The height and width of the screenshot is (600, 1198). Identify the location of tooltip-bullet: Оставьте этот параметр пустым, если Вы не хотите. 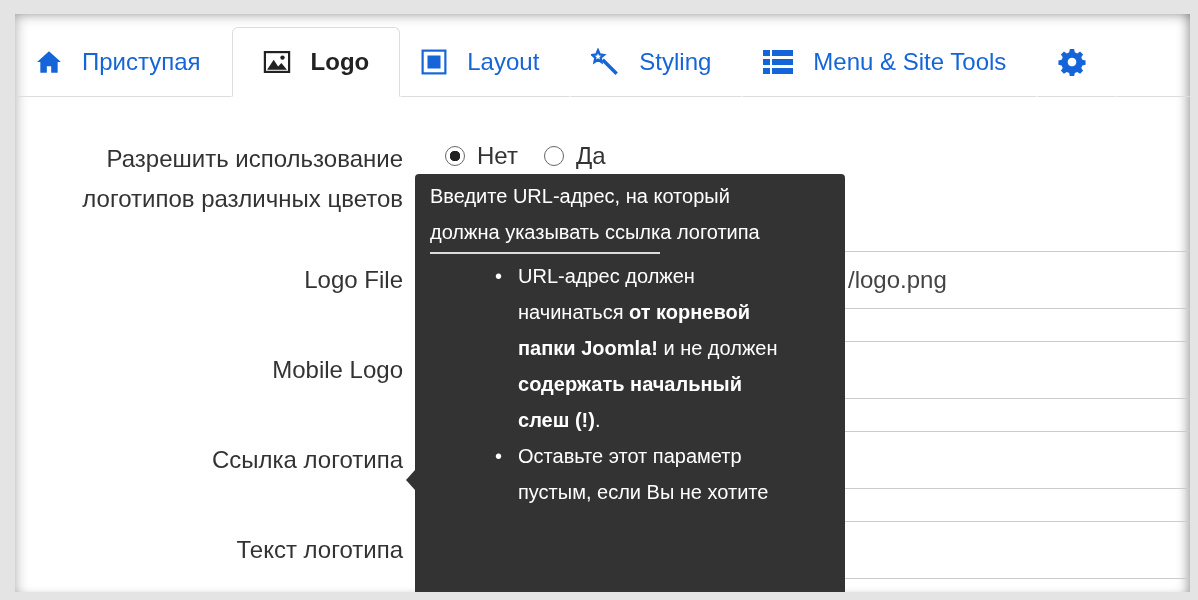
(644, 474).